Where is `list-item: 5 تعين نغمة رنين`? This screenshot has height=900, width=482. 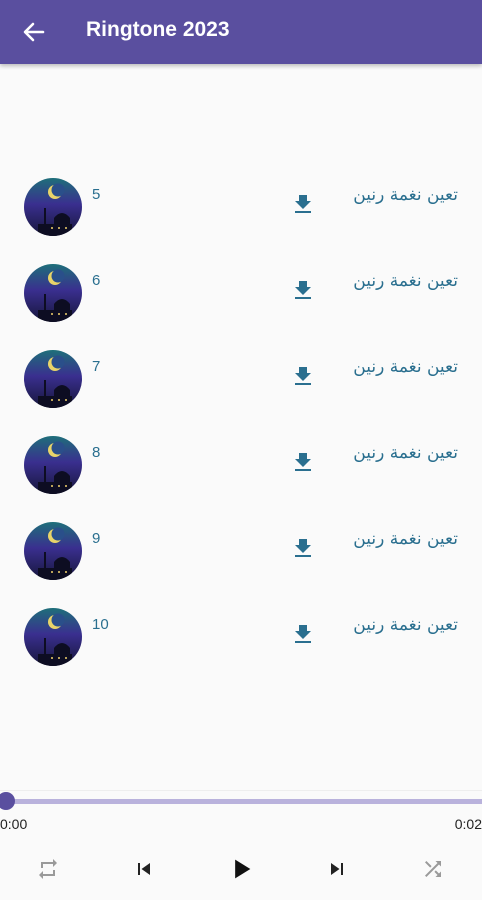
list-item: 5 تعين نغمة رنين is located at coordinates (241, 207).